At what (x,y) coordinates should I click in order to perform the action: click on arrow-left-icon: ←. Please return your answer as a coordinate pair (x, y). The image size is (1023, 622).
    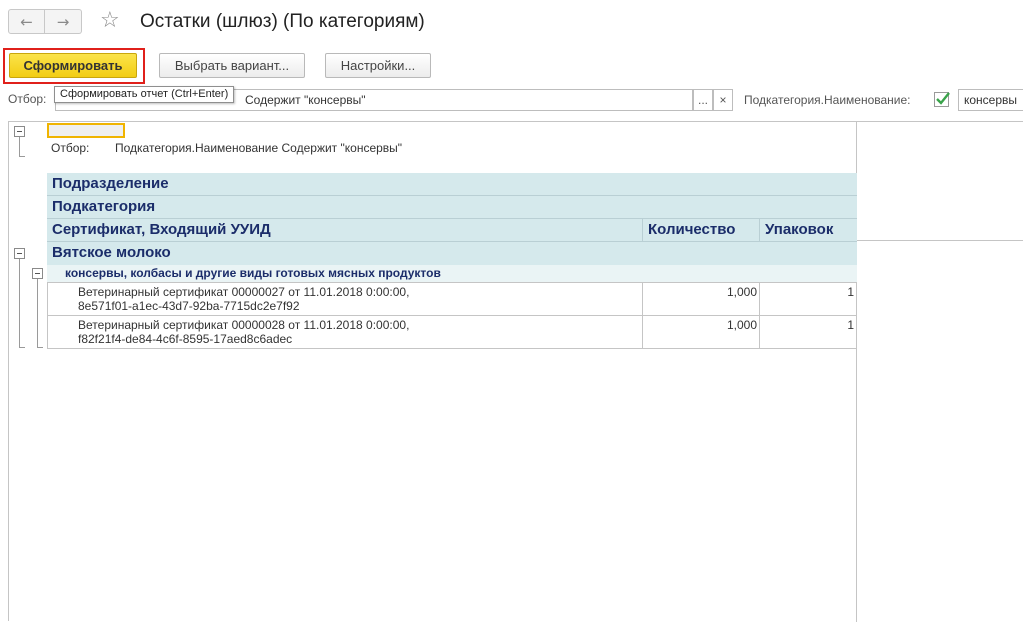
    Looking at the image, I should click on (26, 21).